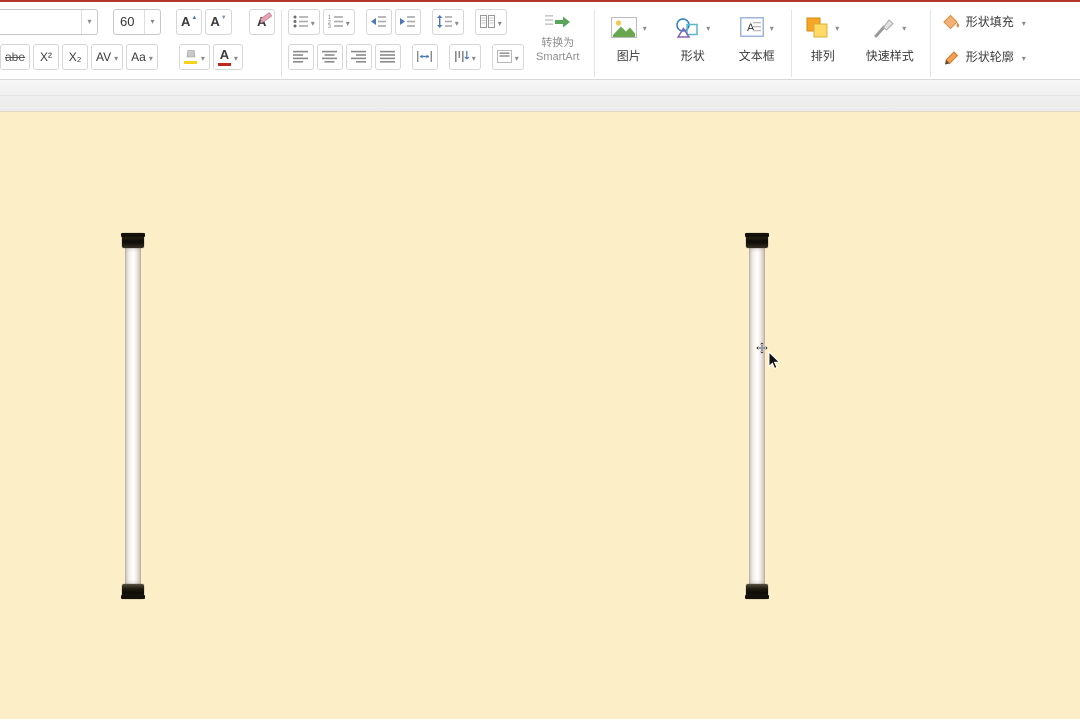  I want to click on svg-text: A, so click(751, 28).